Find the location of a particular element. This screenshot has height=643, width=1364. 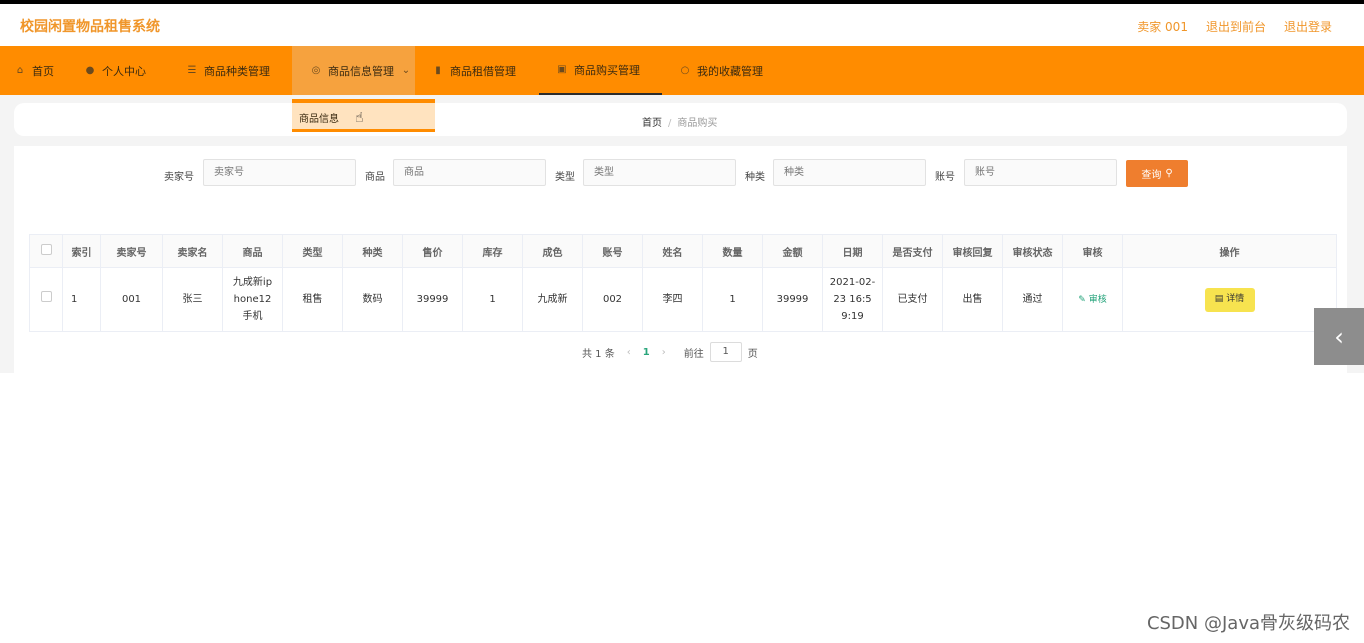

column-header: 账号 is located at coordinates (612, 251).